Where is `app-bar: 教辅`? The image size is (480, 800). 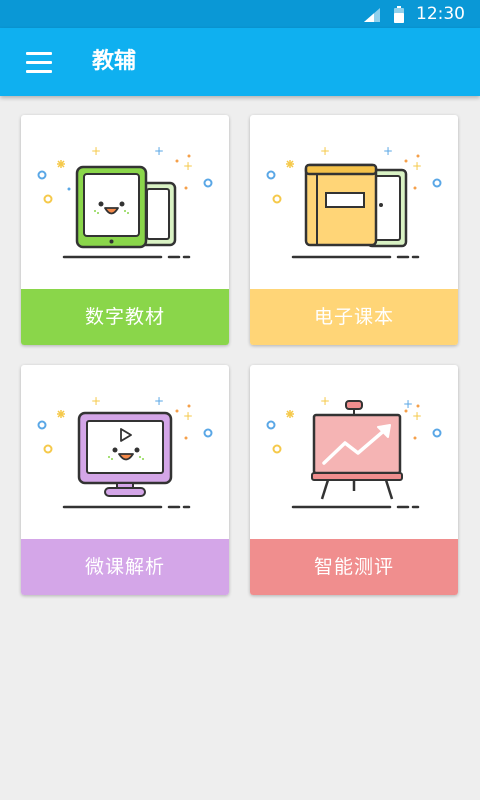 app-bar: 教辅 is located at coordinates (240, 62).